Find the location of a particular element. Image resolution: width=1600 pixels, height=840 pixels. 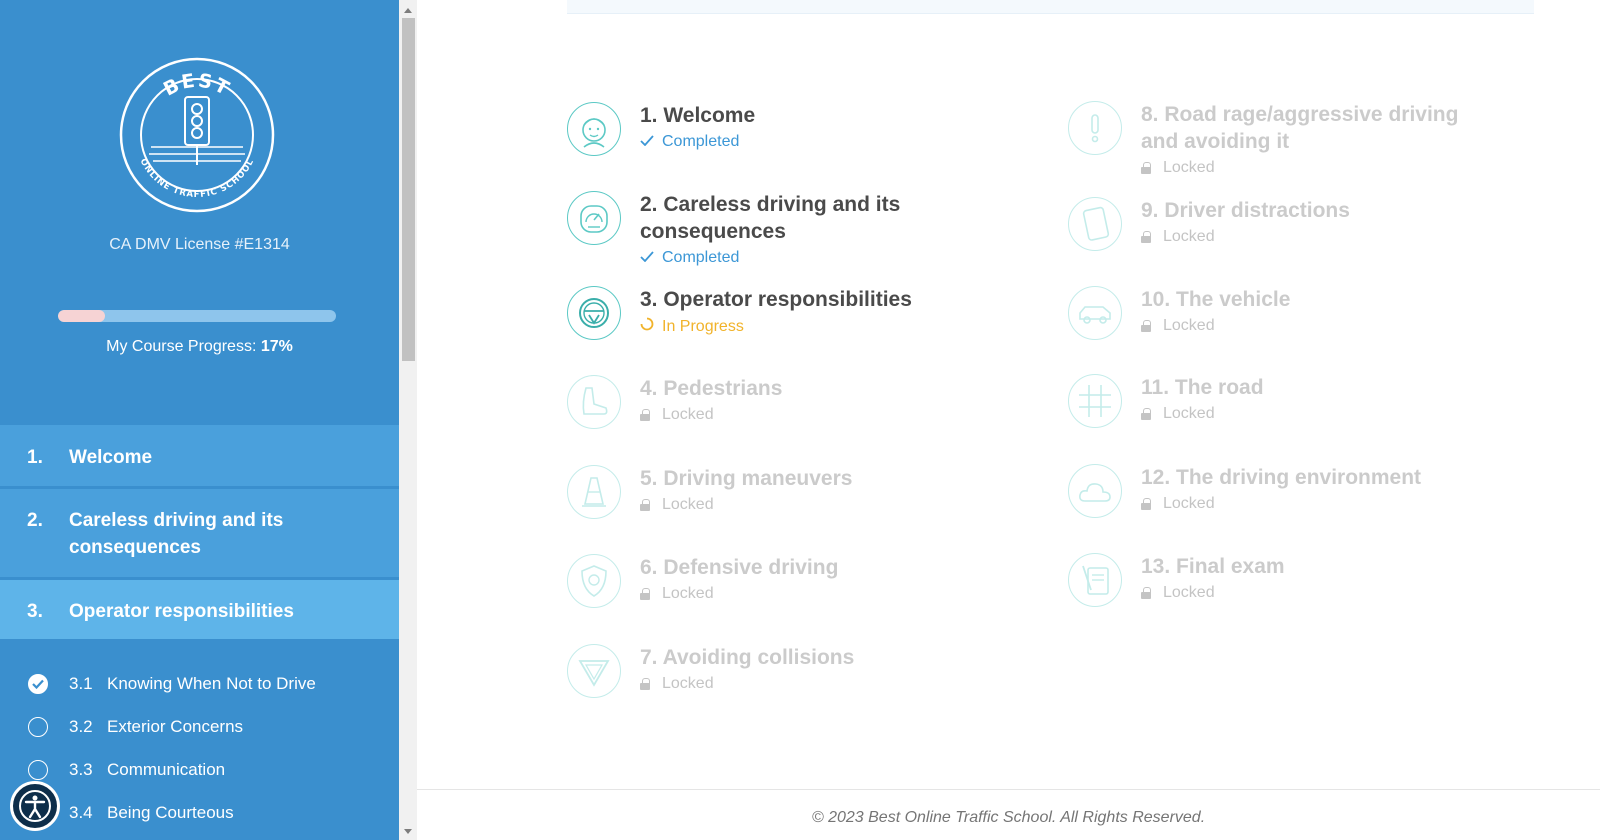

course-progress-label: My Course Progress: 17% is located at coordinates (199, 347).